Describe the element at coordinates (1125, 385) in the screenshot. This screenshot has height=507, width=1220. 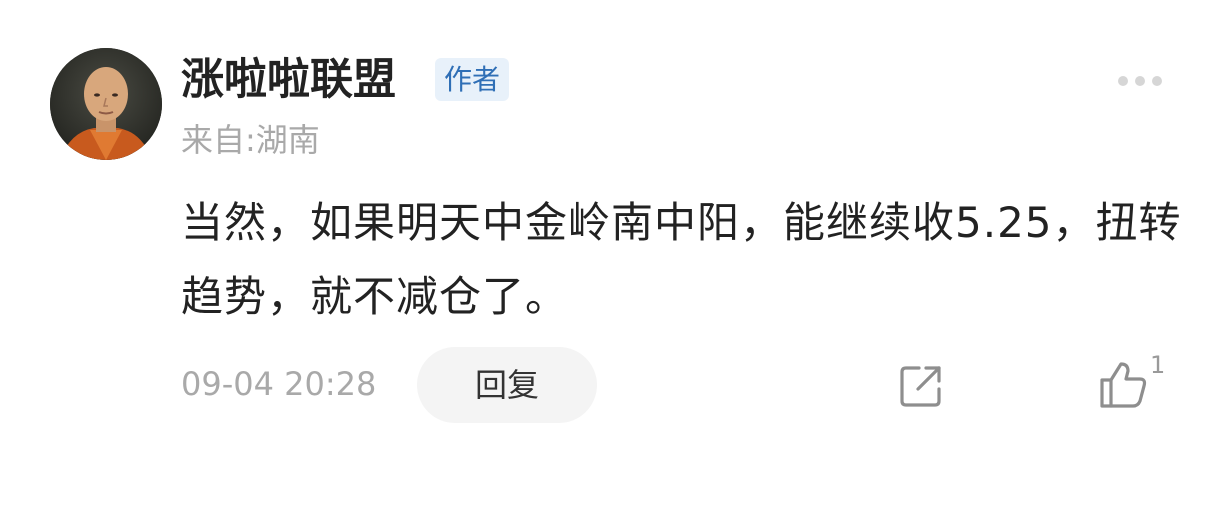
I see `thumbs-up-icon` at that location.